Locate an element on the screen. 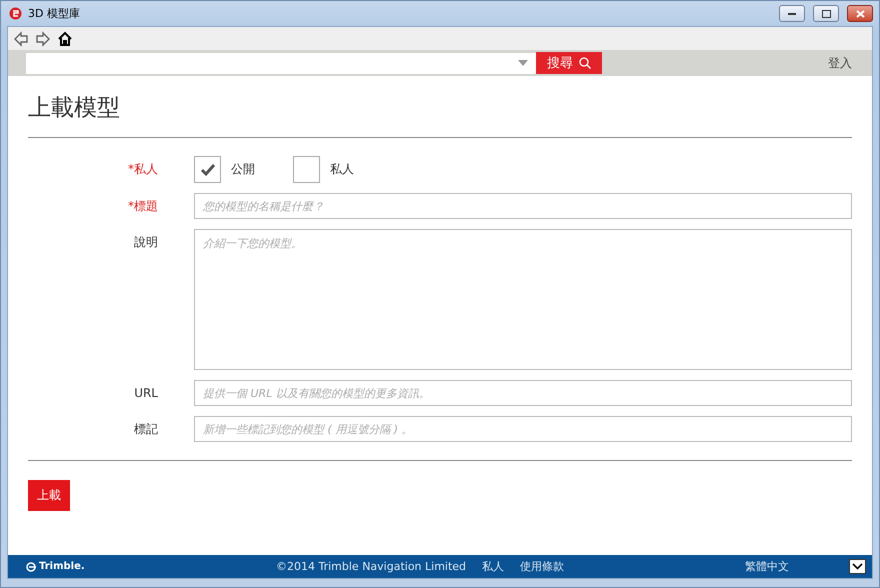 This screenshot has height=588, width=880. search-field is located at coordinates (281, 63).